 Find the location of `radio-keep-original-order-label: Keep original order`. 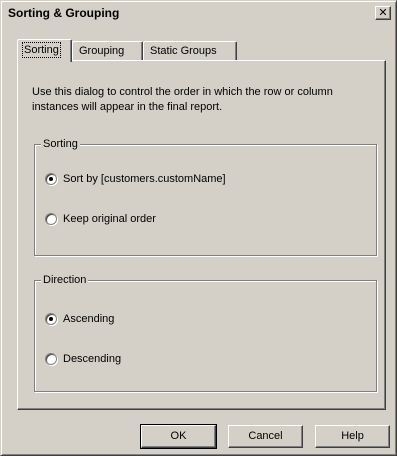

radio-keep-original-order-label: Keep original order is located at coordinates (109, 219).